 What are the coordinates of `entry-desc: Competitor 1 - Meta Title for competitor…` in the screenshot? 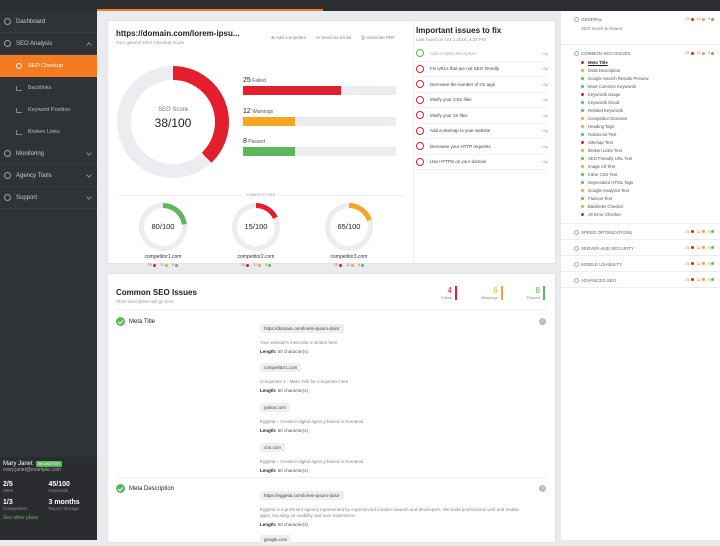 It's located at (304, 381).